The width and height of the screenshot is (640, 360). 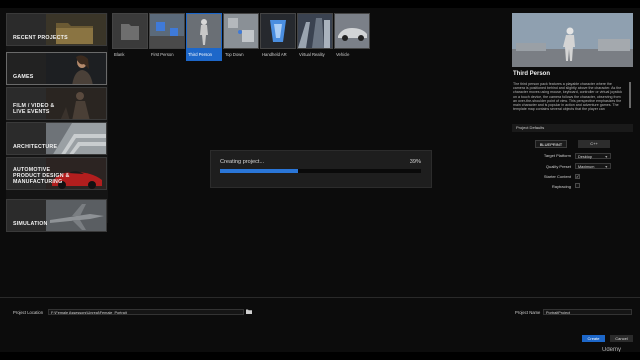 What do you see at coordinates (35, 147) in the screenshot?
I see `category-label: ARCHITECTURE` at bounding box center [35, 147].